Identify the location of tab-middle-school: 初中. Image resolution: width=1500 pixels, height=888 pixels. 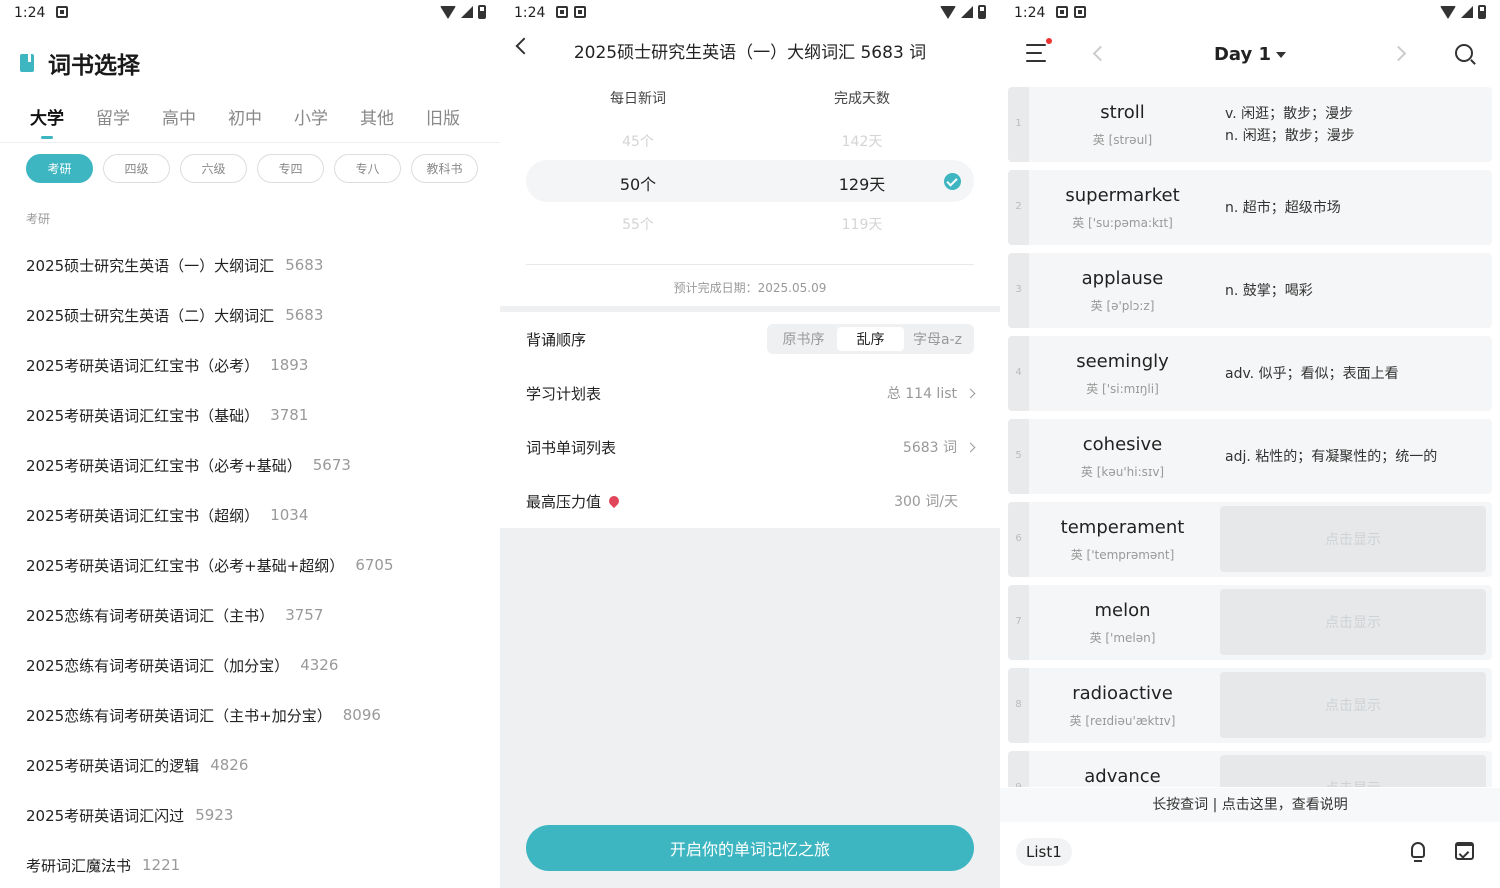
(245, 121).